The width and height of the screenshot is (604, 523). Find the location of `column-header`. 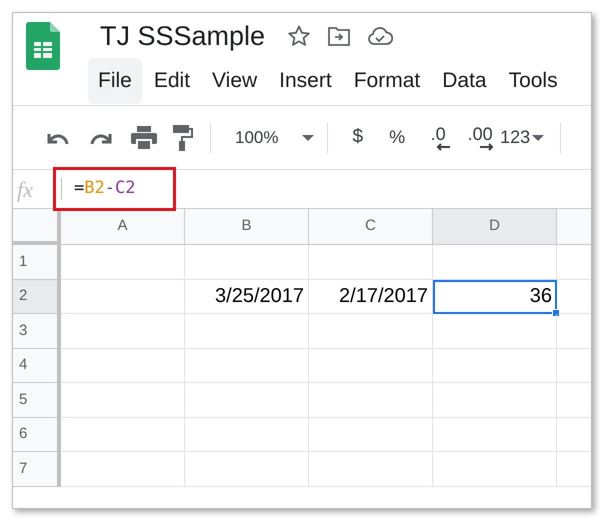

column-header is located at coordinates (574, 227).